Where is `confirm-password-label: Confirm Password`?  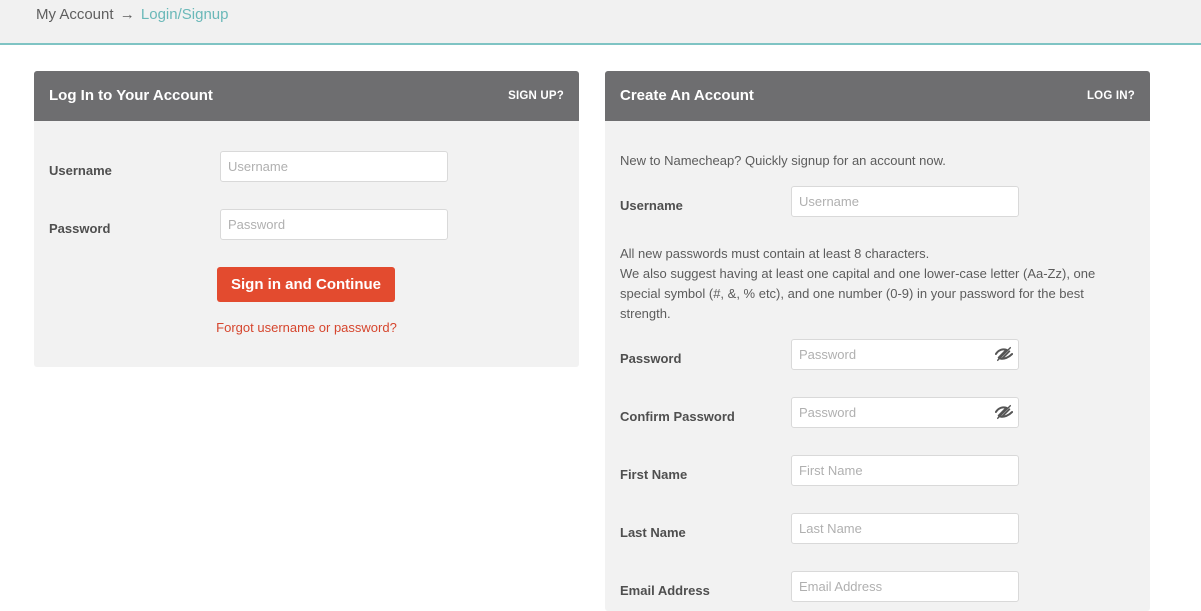 confirm-password-label: Confirm Password is located at coordinates (677, 416).